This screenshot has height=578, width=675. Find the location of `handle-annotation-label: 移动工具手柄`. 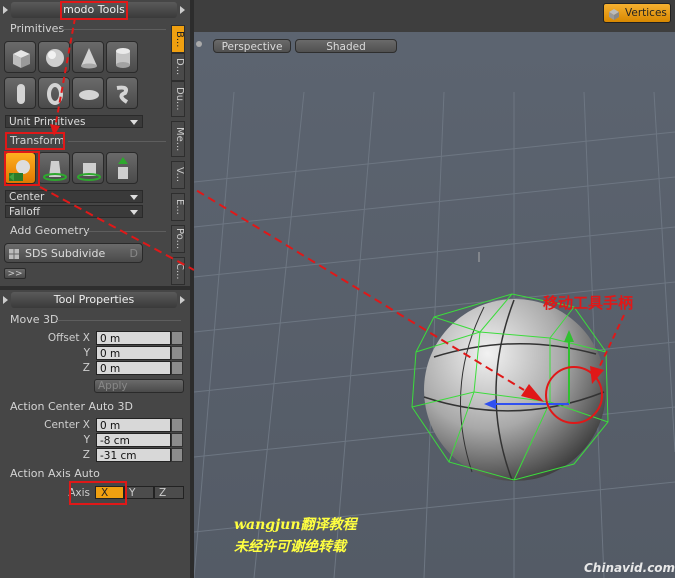

handle-annotation-label: 移动工具手柄 is located at coordinates (588, 303).